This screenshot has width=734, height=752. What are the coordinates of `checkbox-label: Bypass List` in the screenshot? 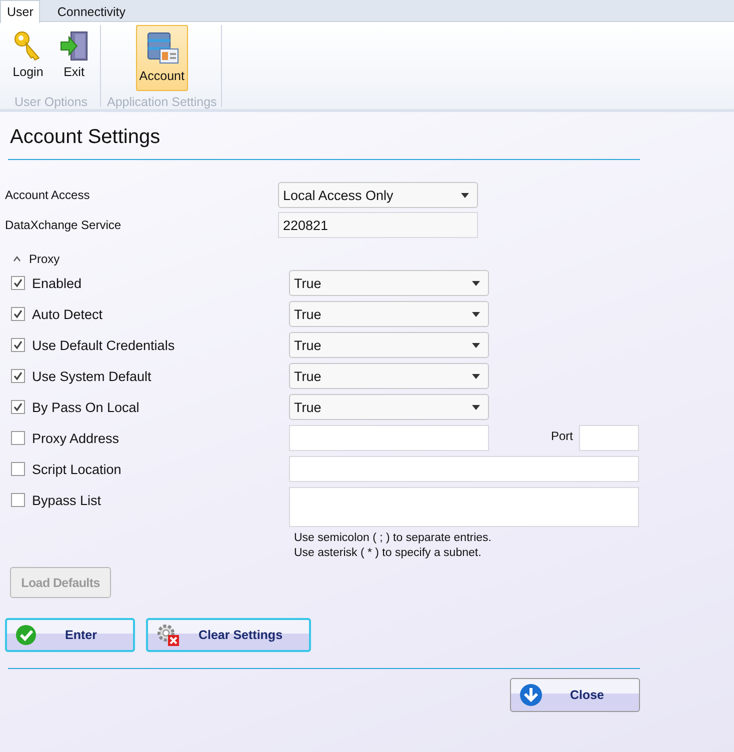 It's located at (67, 500).